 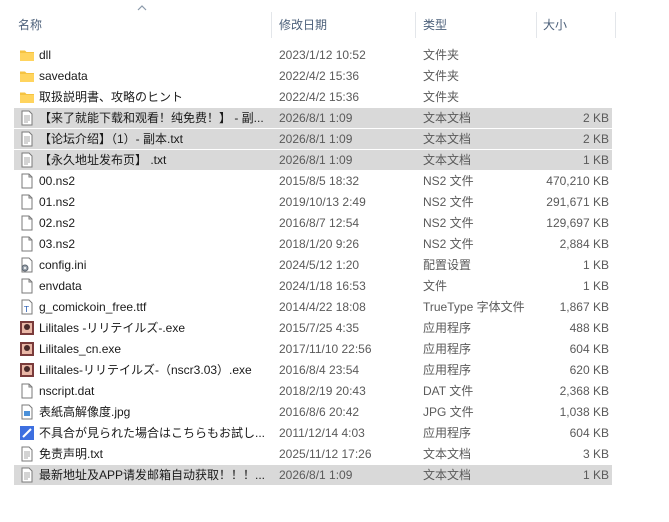 I want to click on file-row: dll 2023/1/12 10:52 文件夹, so click(x=313, y=55).